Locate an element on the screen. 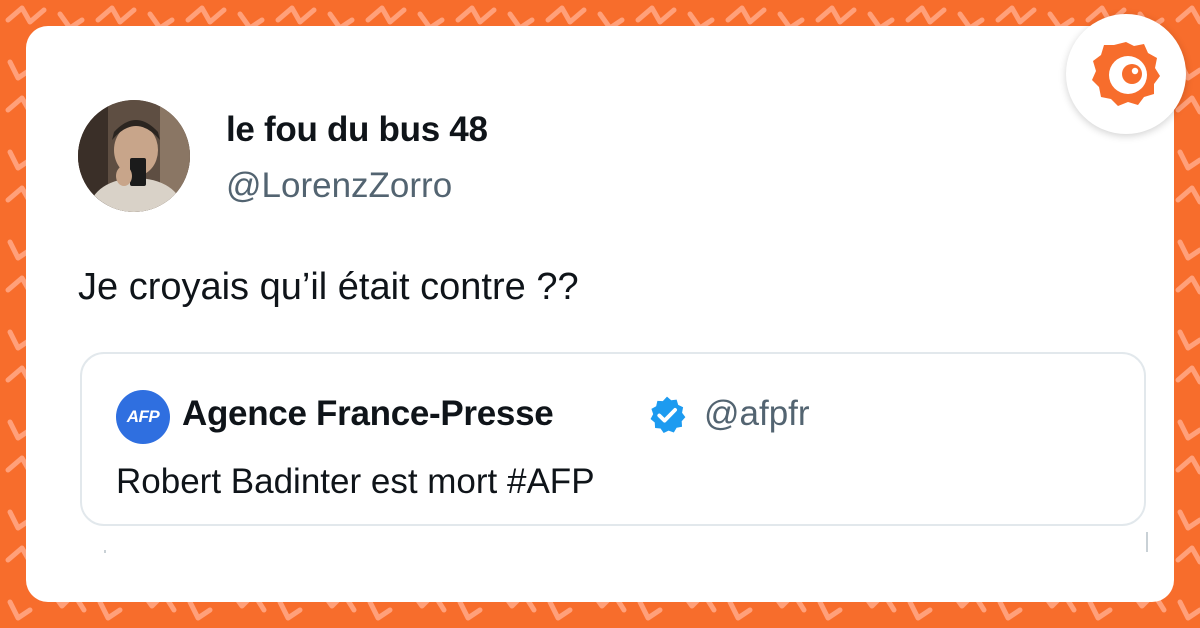  avatar-photo is located at coordinates (134, 156).